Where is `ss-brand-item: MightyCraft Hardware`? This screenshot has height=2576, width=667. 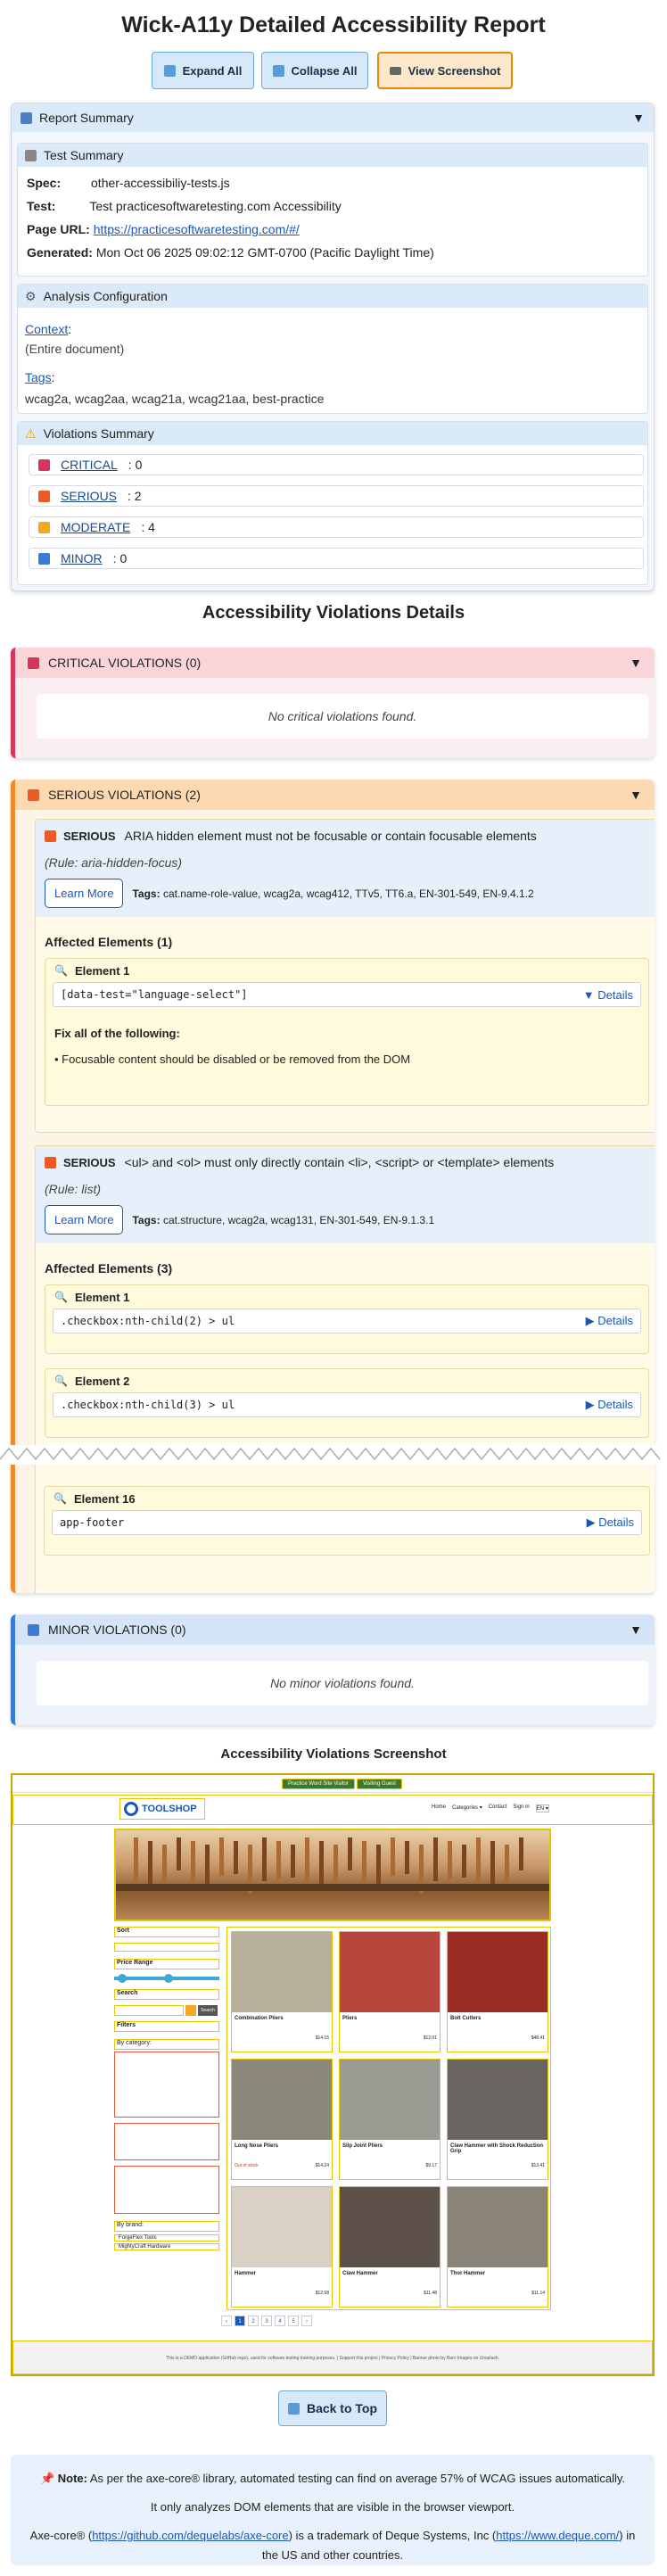
ss-brand-item: MightyCraft Hardware is located at coordinates (166, 2247).